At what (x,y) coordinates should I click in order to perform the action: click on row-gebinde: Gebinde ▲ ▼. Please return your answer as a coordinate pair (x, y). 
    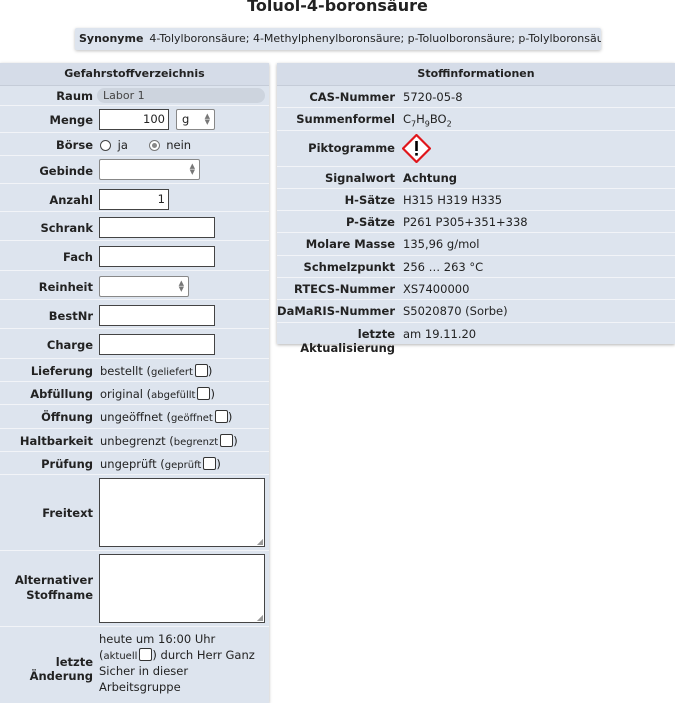
    Looking at the image, I should click on (134, 170).